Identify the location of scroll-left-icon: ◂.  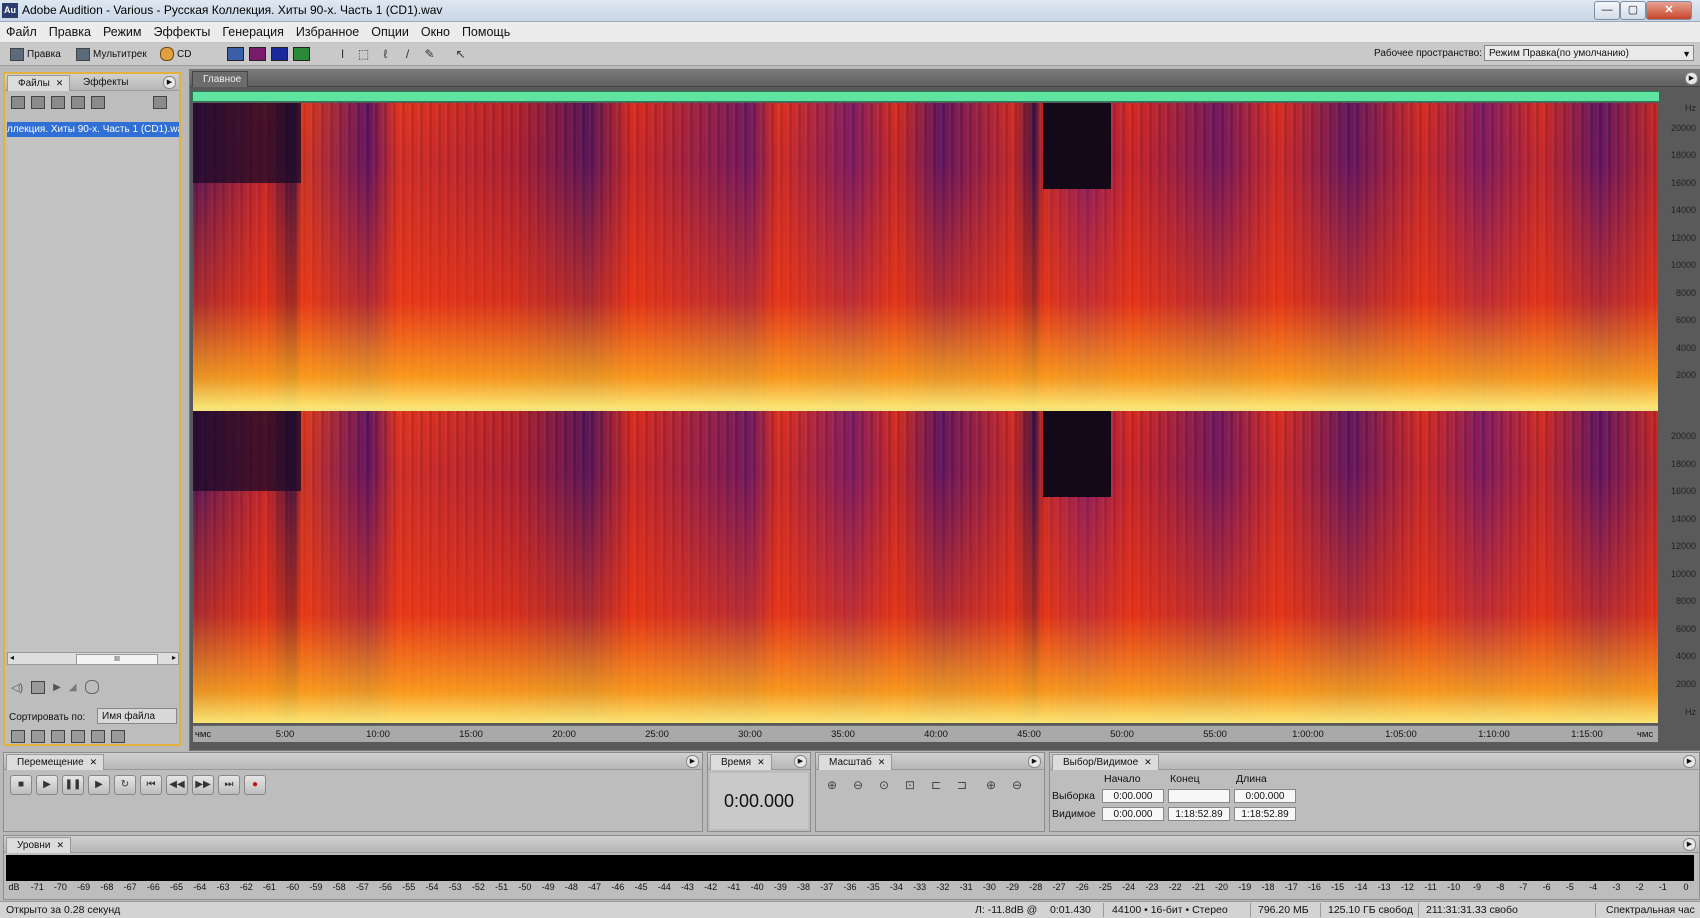
(12, 657).